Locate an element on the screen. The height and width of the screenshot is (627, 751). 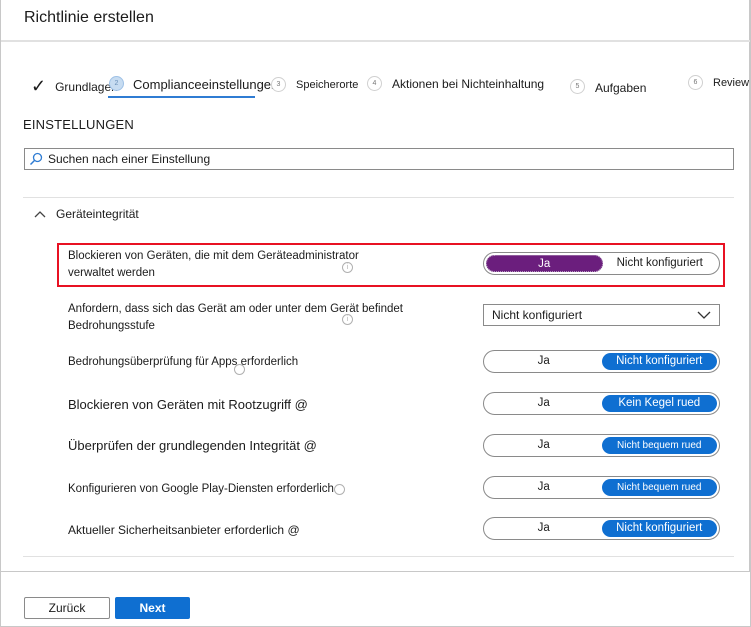
step-review: 6 Review is located at coordinates (718, 82).